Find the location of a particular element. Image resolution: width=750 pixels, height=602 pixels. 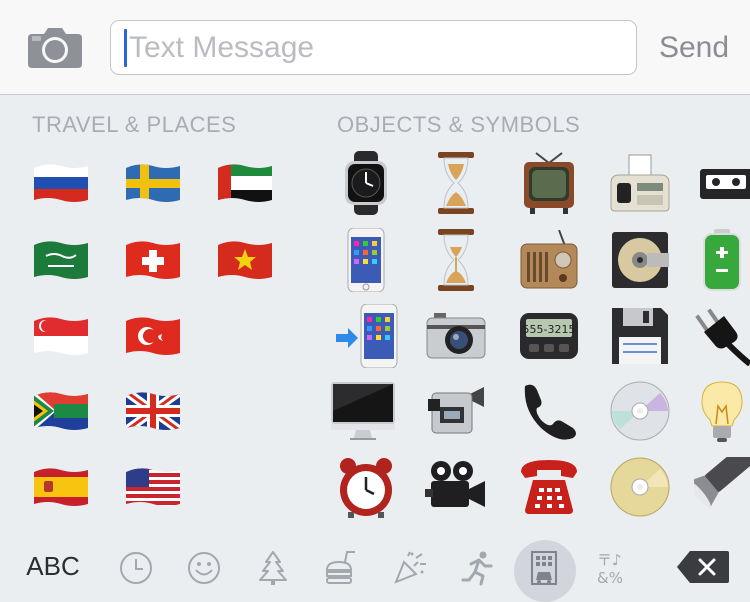

travel-places-tab is located at coordinates (545, 571).